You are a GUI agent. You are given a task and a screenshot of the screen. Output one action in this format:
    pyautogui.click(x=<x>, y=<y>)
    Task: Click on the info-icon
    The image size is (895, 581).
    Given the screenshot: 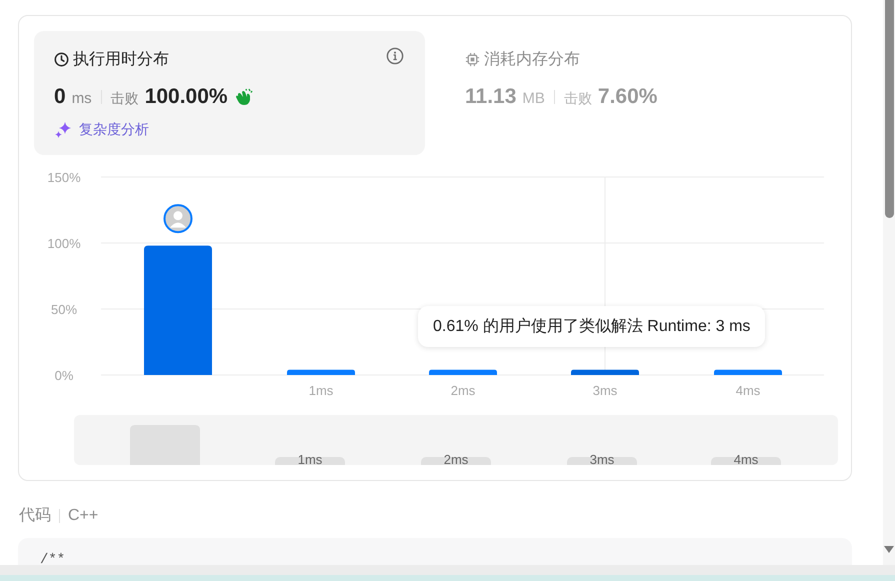 What is the action you would take?
    pyautogui.click(x=395, y=56)
    